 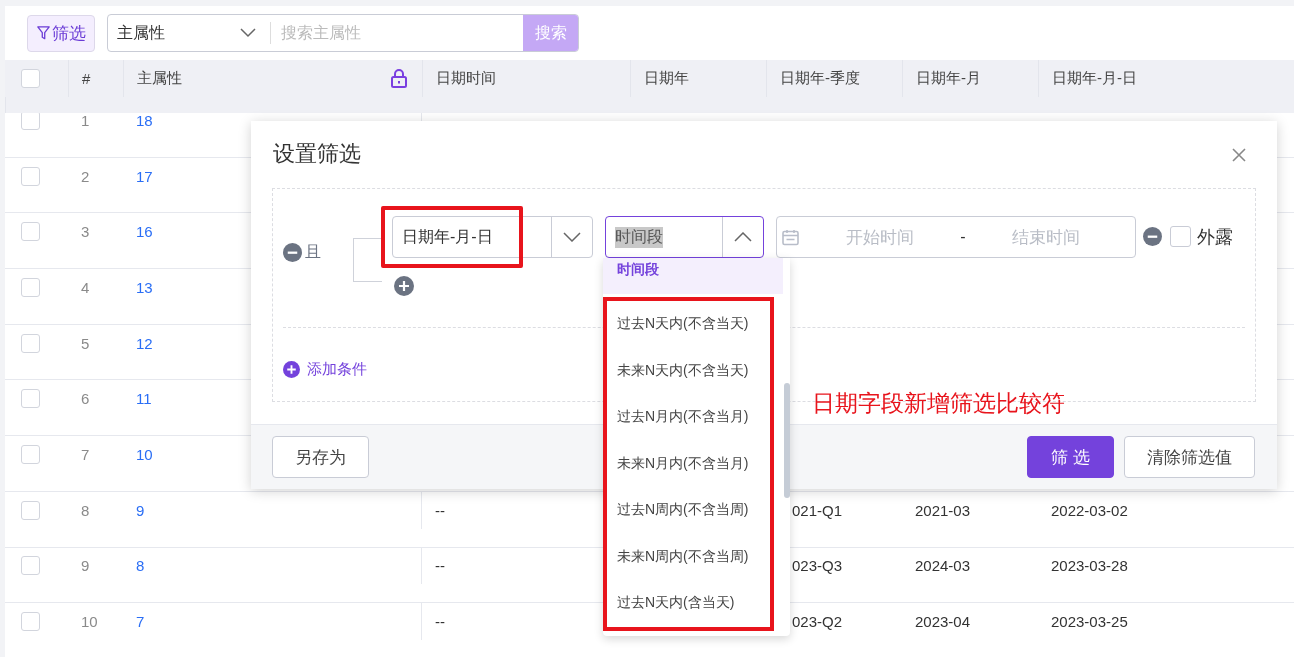 What do you see at coordinates (85, 176) in the screenshot?
I see `row-number: 2` at bounding box center [85, 176].